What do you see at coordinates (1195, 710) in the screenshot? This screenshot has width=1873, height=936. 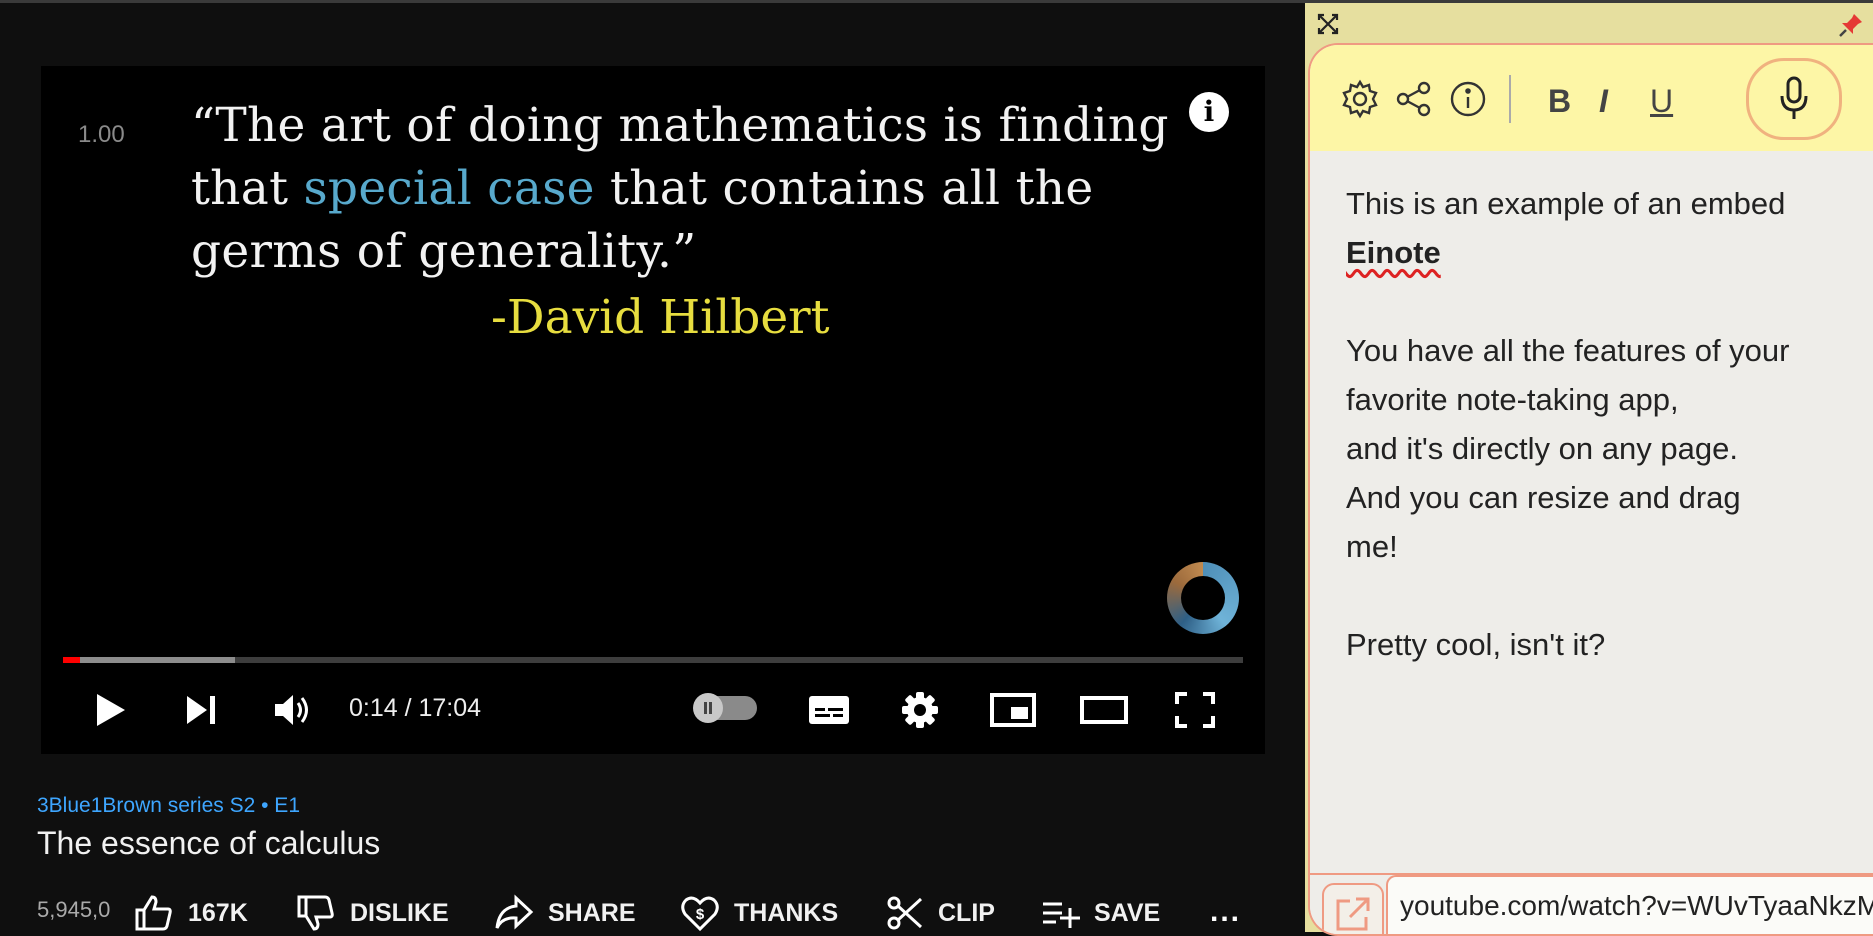 I see `fullscreen-icon` at bounding box center [1195, 710].